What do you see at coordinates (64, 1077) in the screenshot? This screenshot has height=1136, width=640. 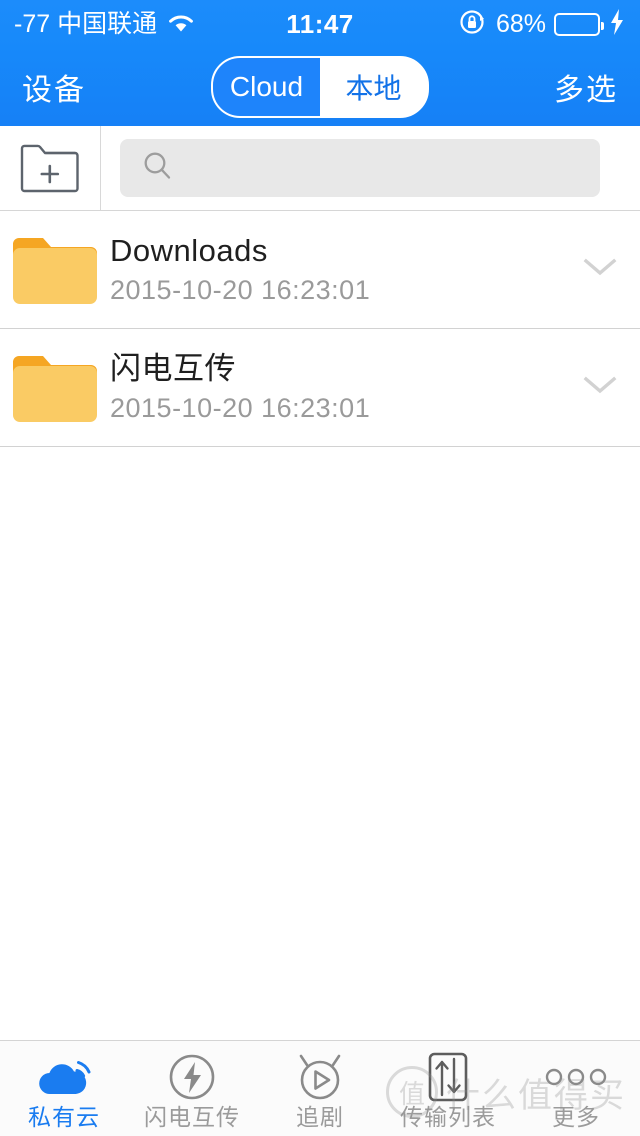 I see `cloud-signal-icon` at bounding box center [64, 1077].